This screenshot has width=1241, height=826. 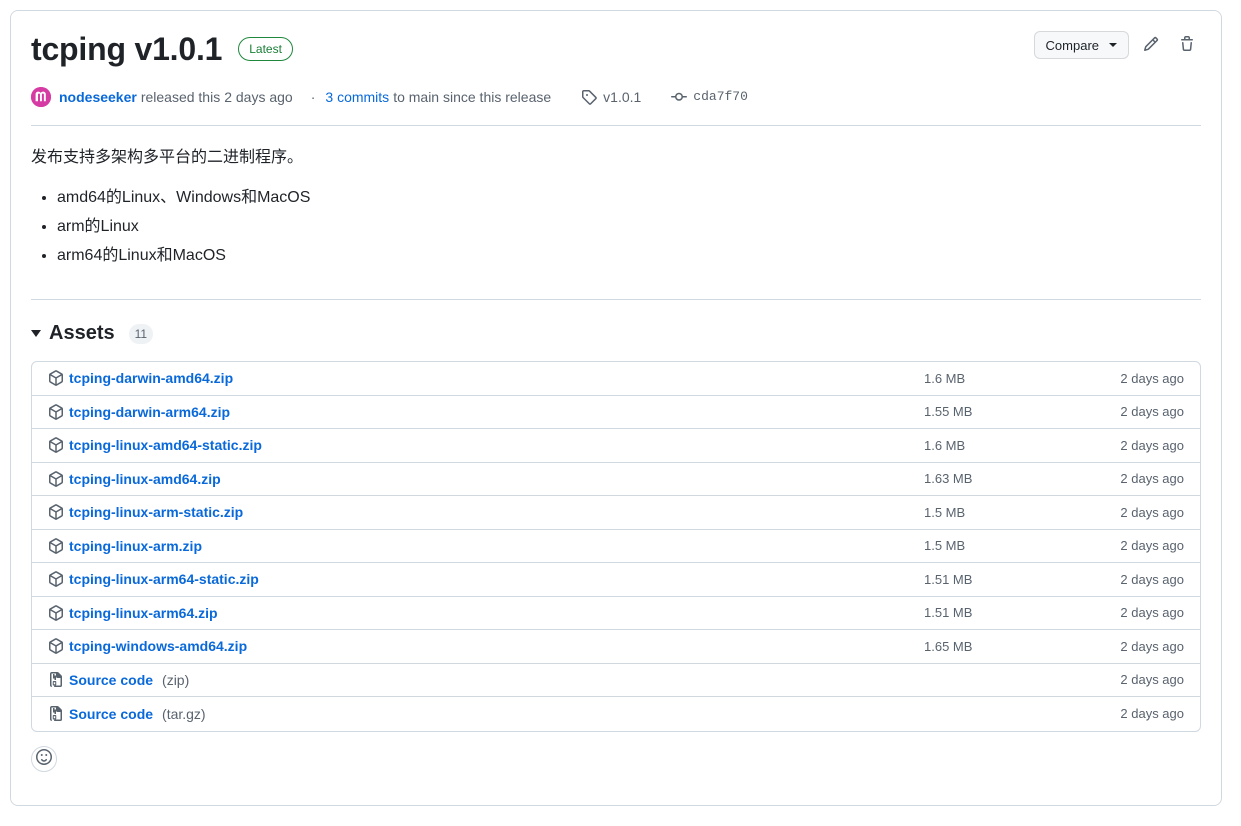 I want to click on asset-download-link: tcping-linux-amd64-static.zip, so click(x=165, y=445).